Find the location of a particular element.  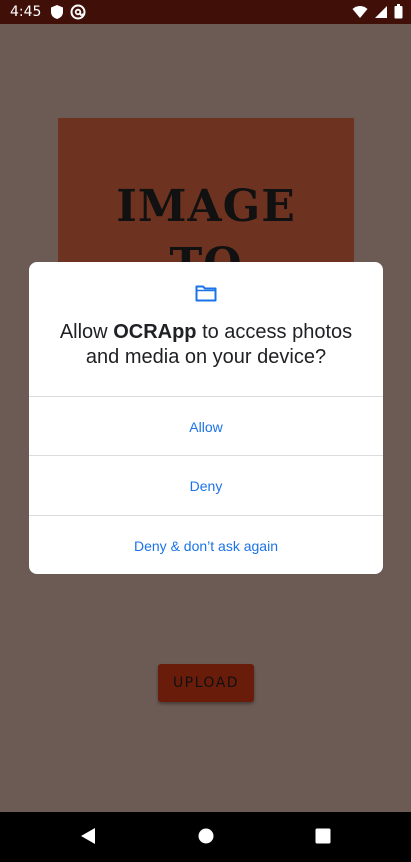

back-icon is located at coordinates (88, 838).